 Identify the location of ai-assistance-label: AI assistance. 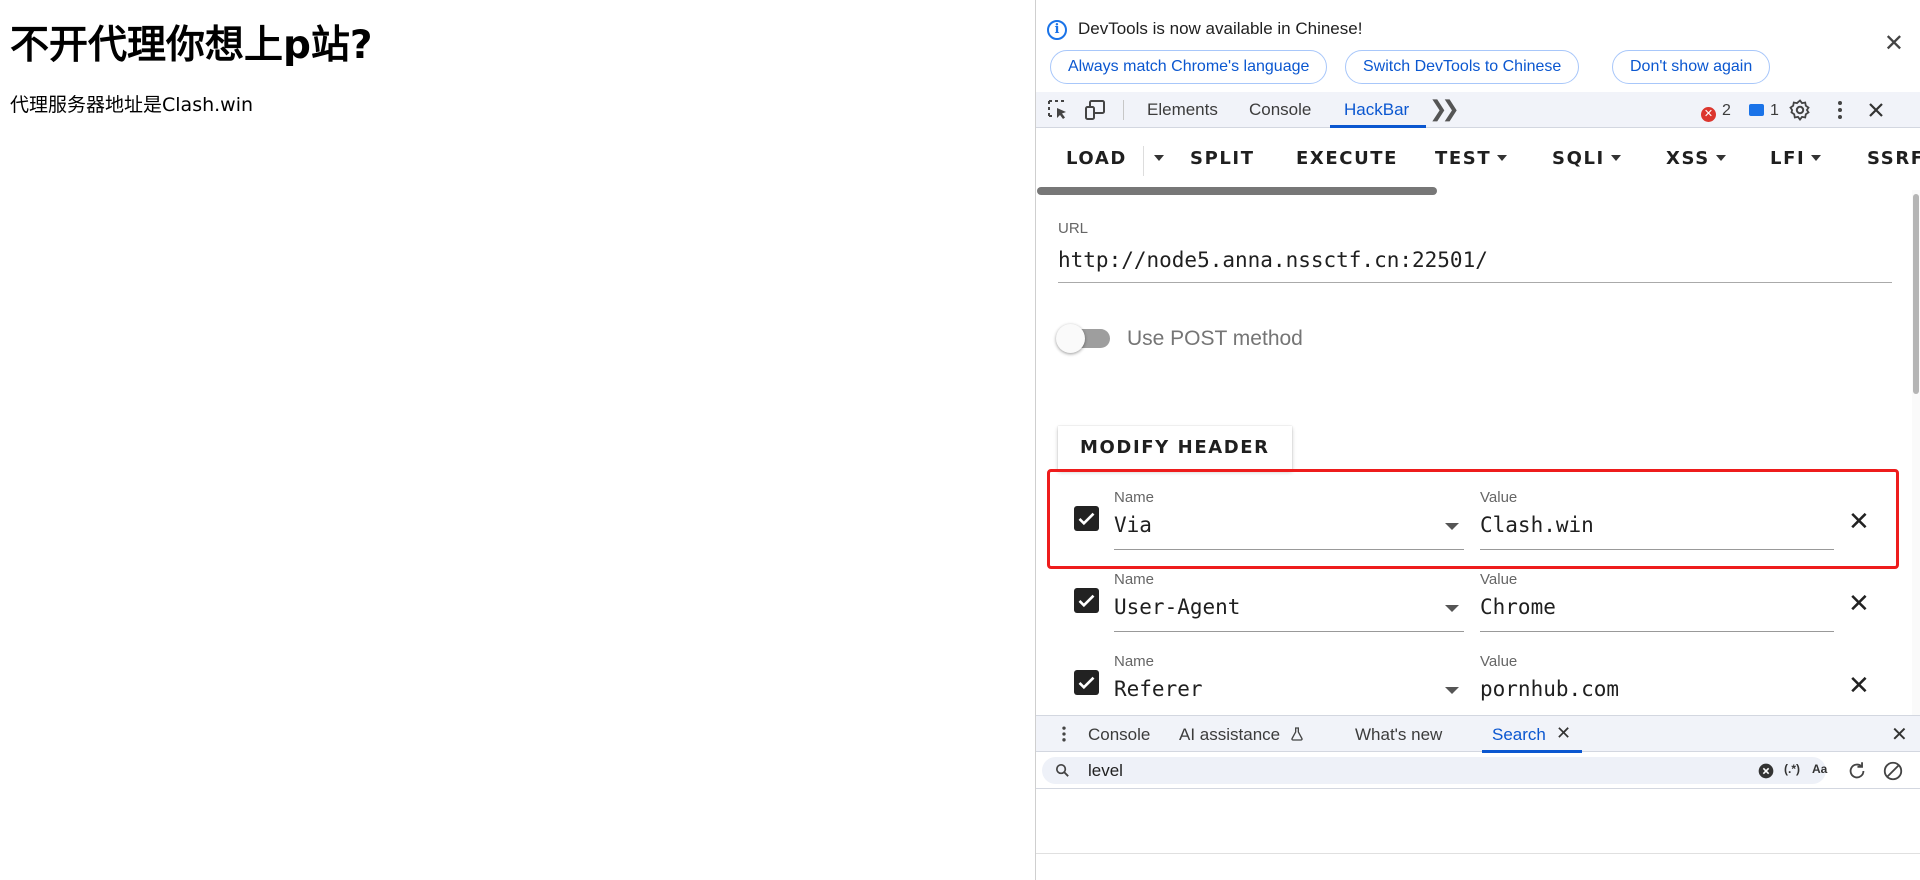
(1230, 734).